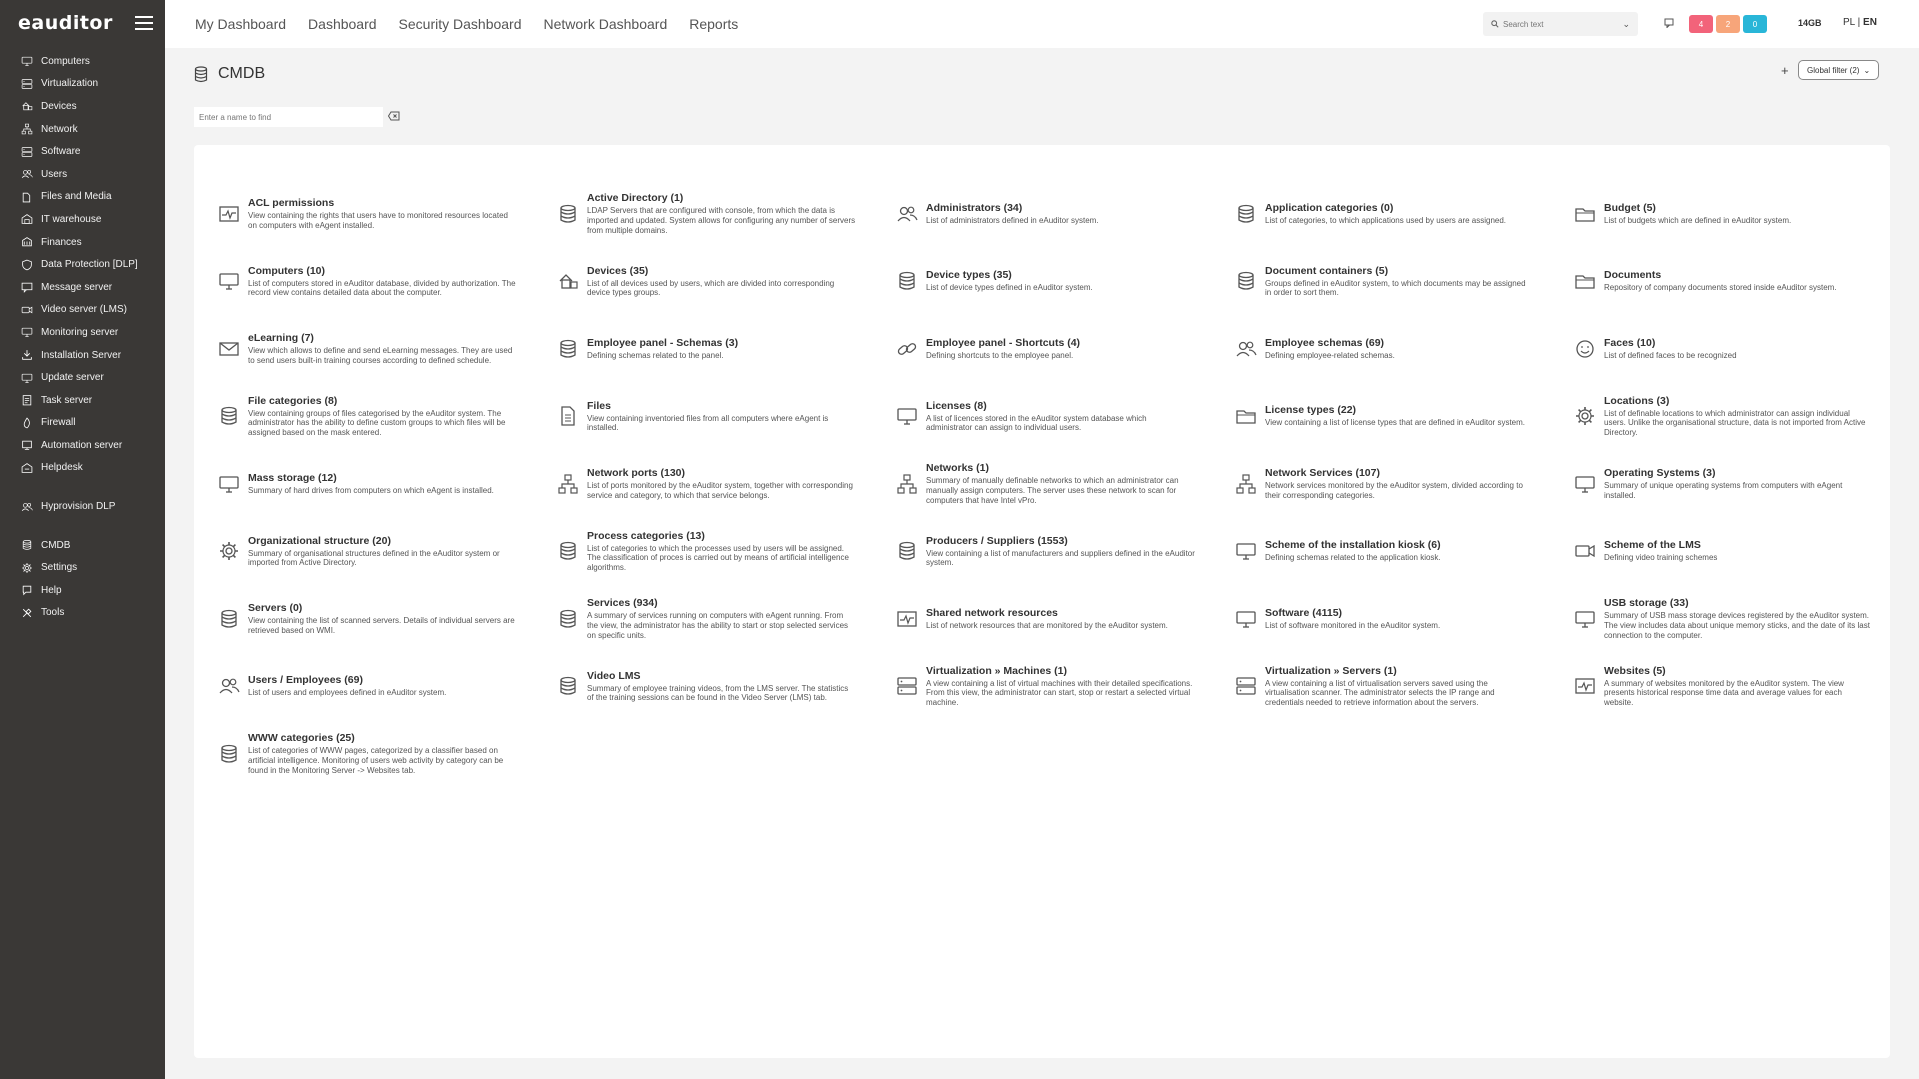  I want to click on lang-pl: PL, so click(1849, 22).